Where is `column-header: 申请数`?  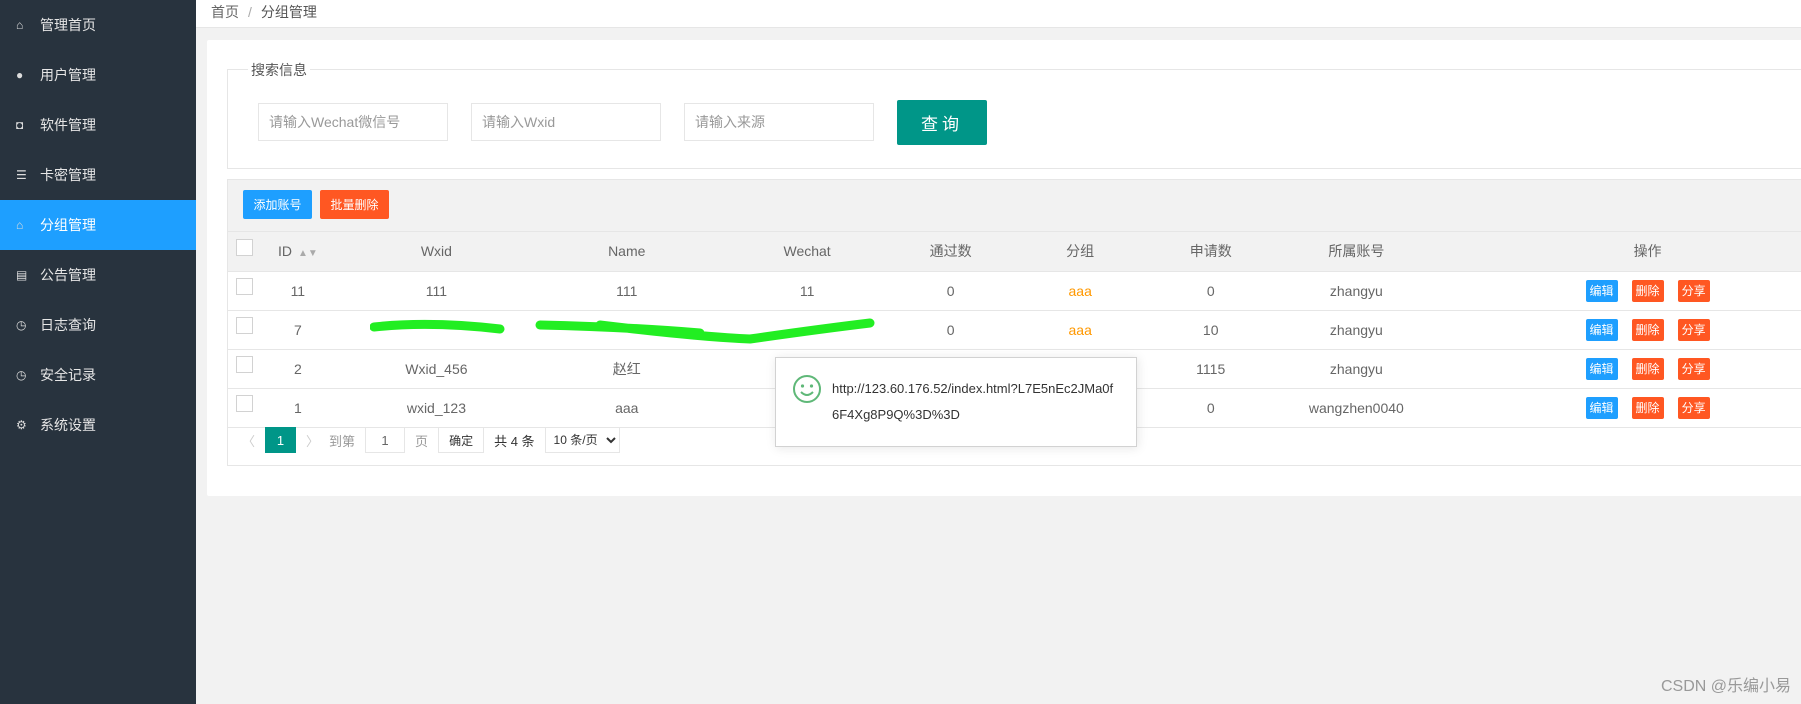 column-header: 申请数 is located at coordinates (1210, 252).